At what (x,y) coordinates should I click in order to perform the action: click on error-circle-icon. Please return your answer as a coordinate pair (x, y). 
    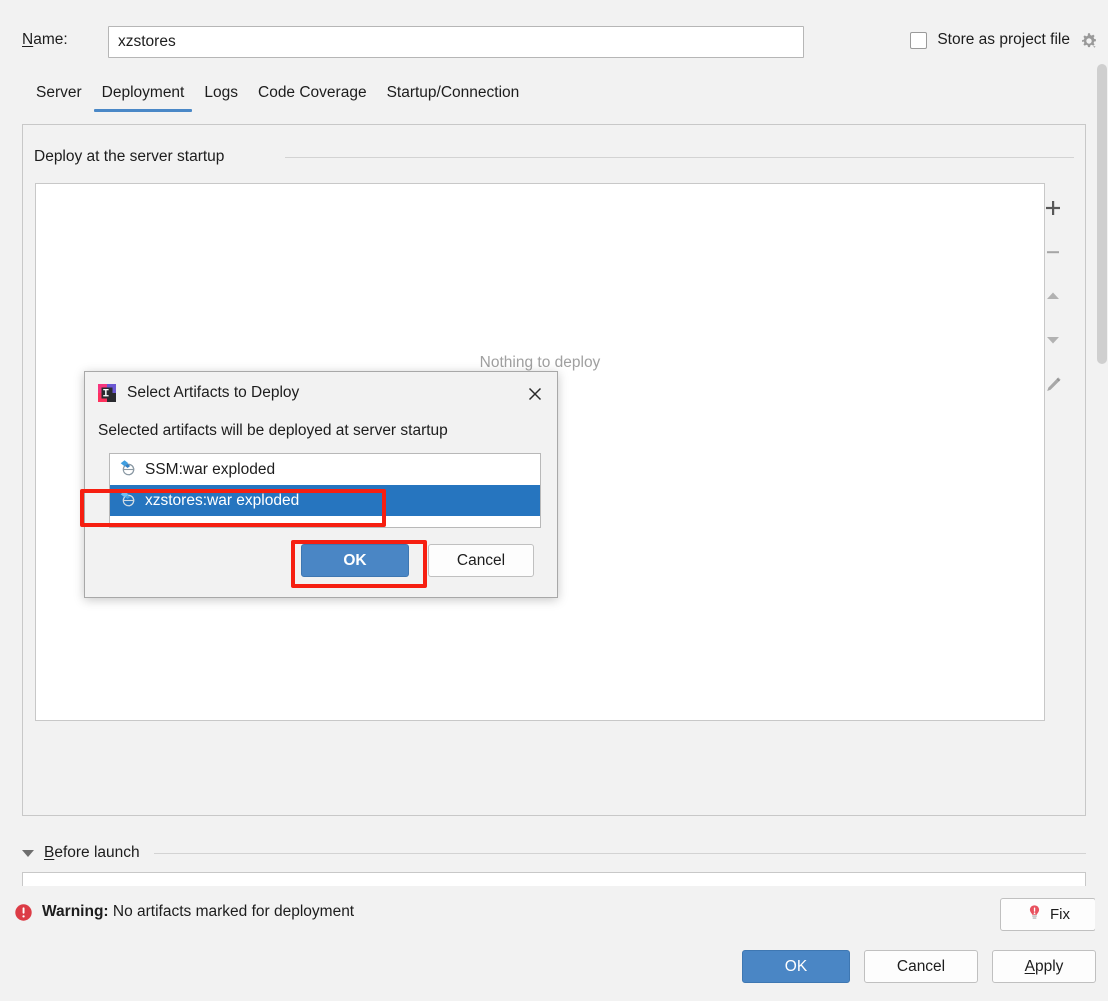
    Looking at the image, I should click on (23, 914).